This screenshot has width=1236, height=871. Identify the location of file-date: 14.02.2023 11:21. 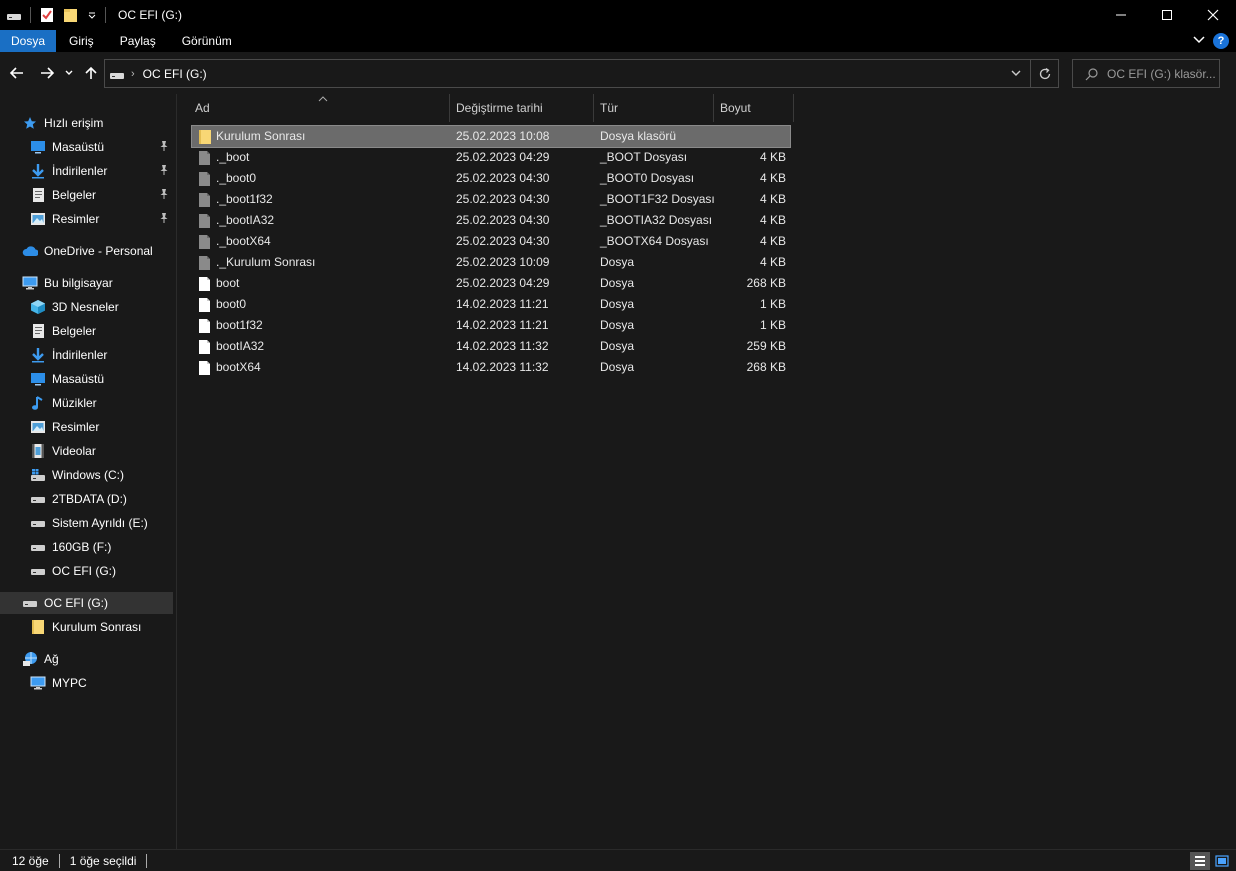
(502, 304).